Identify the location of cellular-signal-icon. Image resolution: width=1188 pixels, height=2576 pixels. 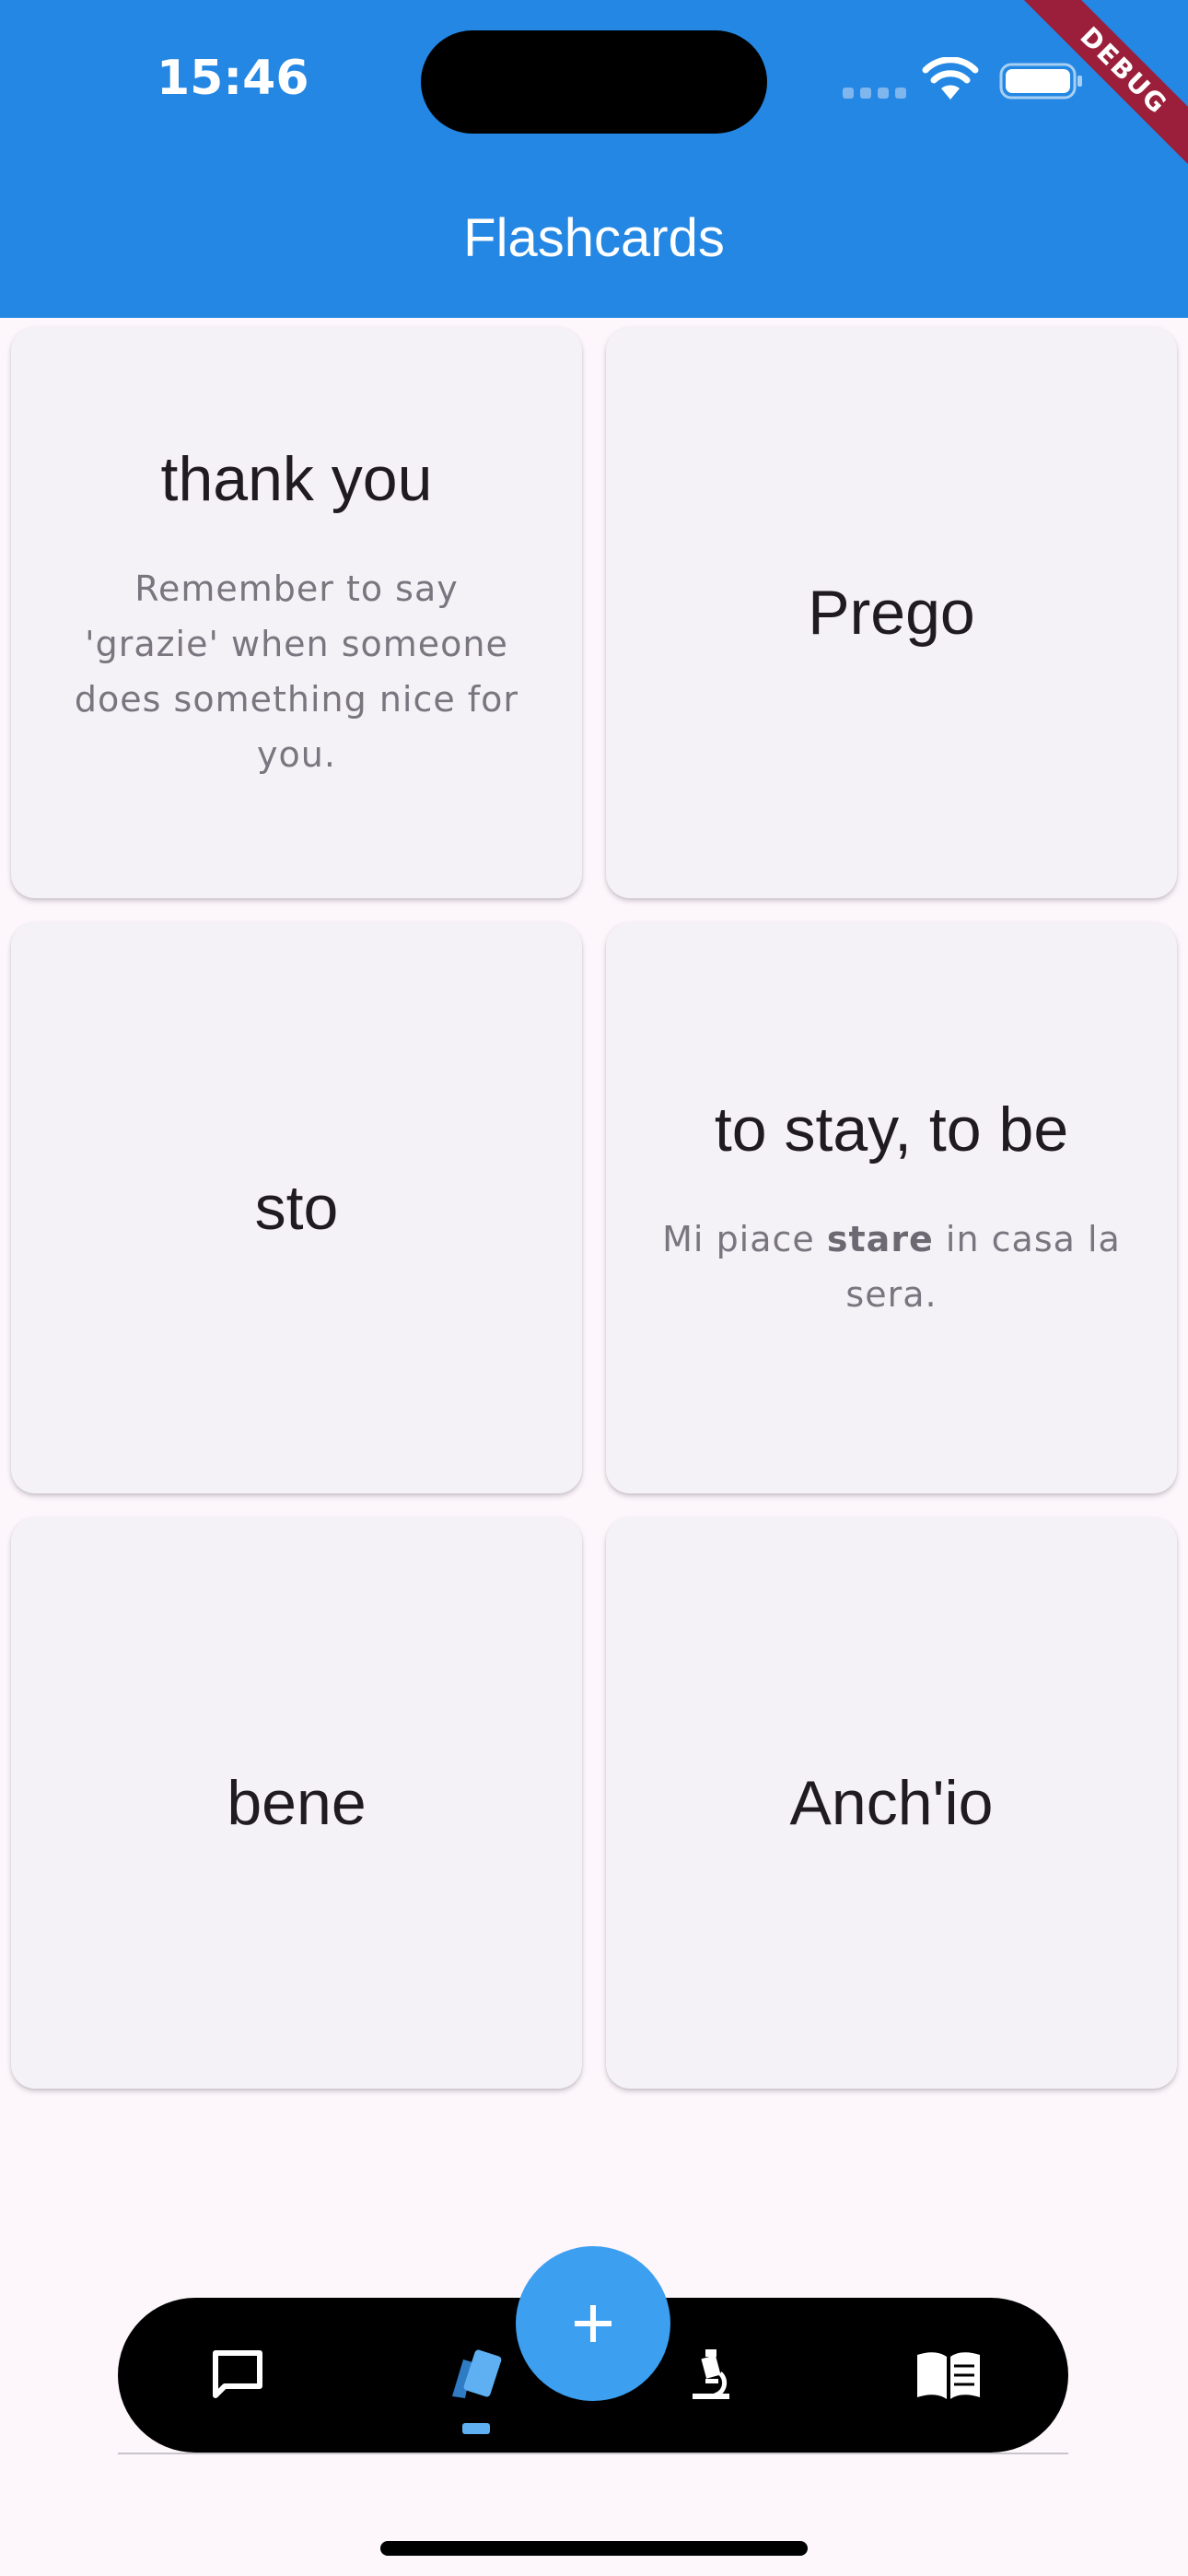
(874, 93).